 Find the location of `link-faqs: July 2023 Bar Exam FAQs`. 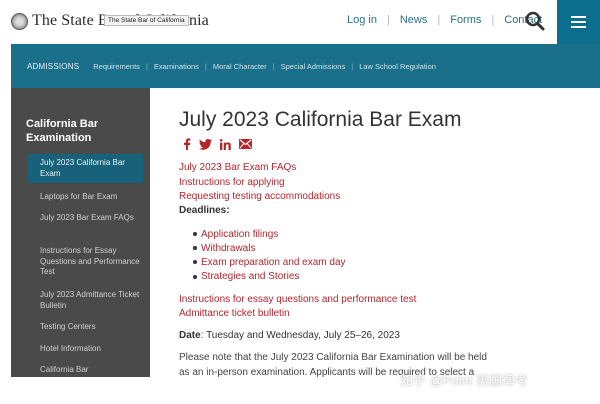

link-faqs: July 2023 Bar Exam FAQs is located at coordinates (237, 167).